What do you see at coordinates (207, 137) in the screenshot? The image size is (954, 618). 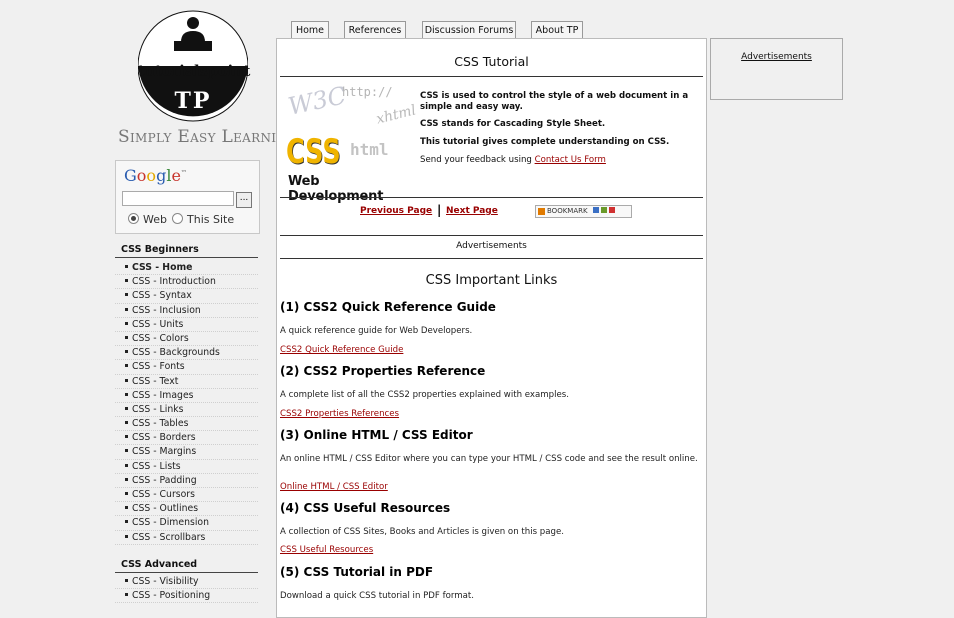 I see `site-tagline: Simply Easy Learning` at bounding box center [207, 137].